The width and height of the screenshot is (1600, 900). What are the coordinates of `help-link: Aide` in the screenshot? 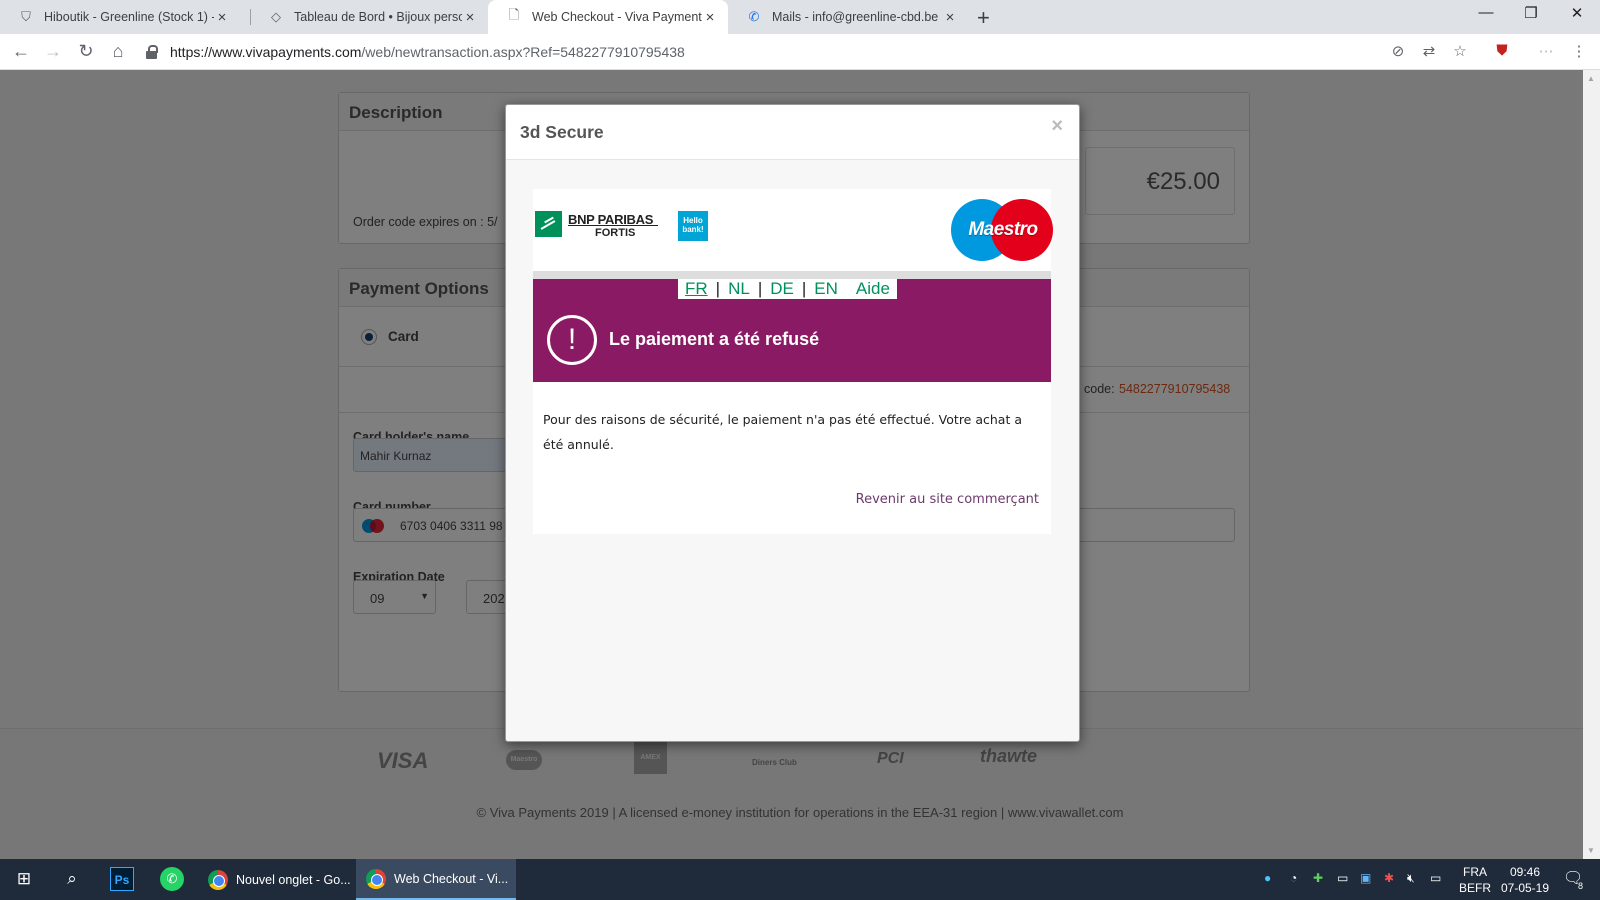 It's located at (873, 289).